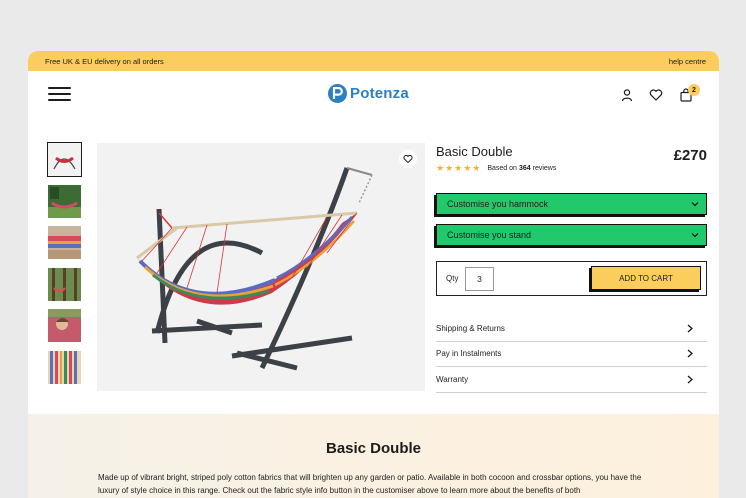 The height and width of the screenshot is (498, 746). I want to click on qty-label: Qty, so click(452, 278).